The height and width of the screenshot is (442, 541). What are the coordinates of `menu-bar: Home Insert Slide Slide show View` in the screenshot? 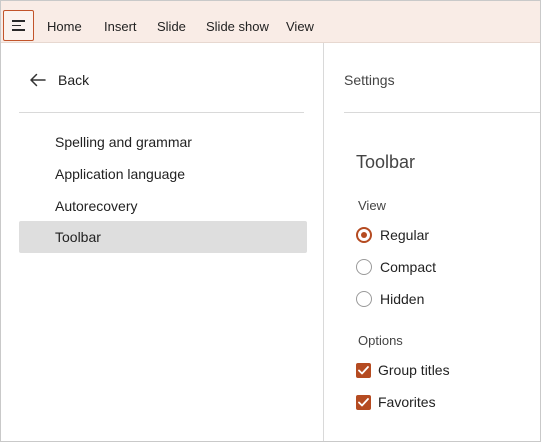 It's located at (270, 22).